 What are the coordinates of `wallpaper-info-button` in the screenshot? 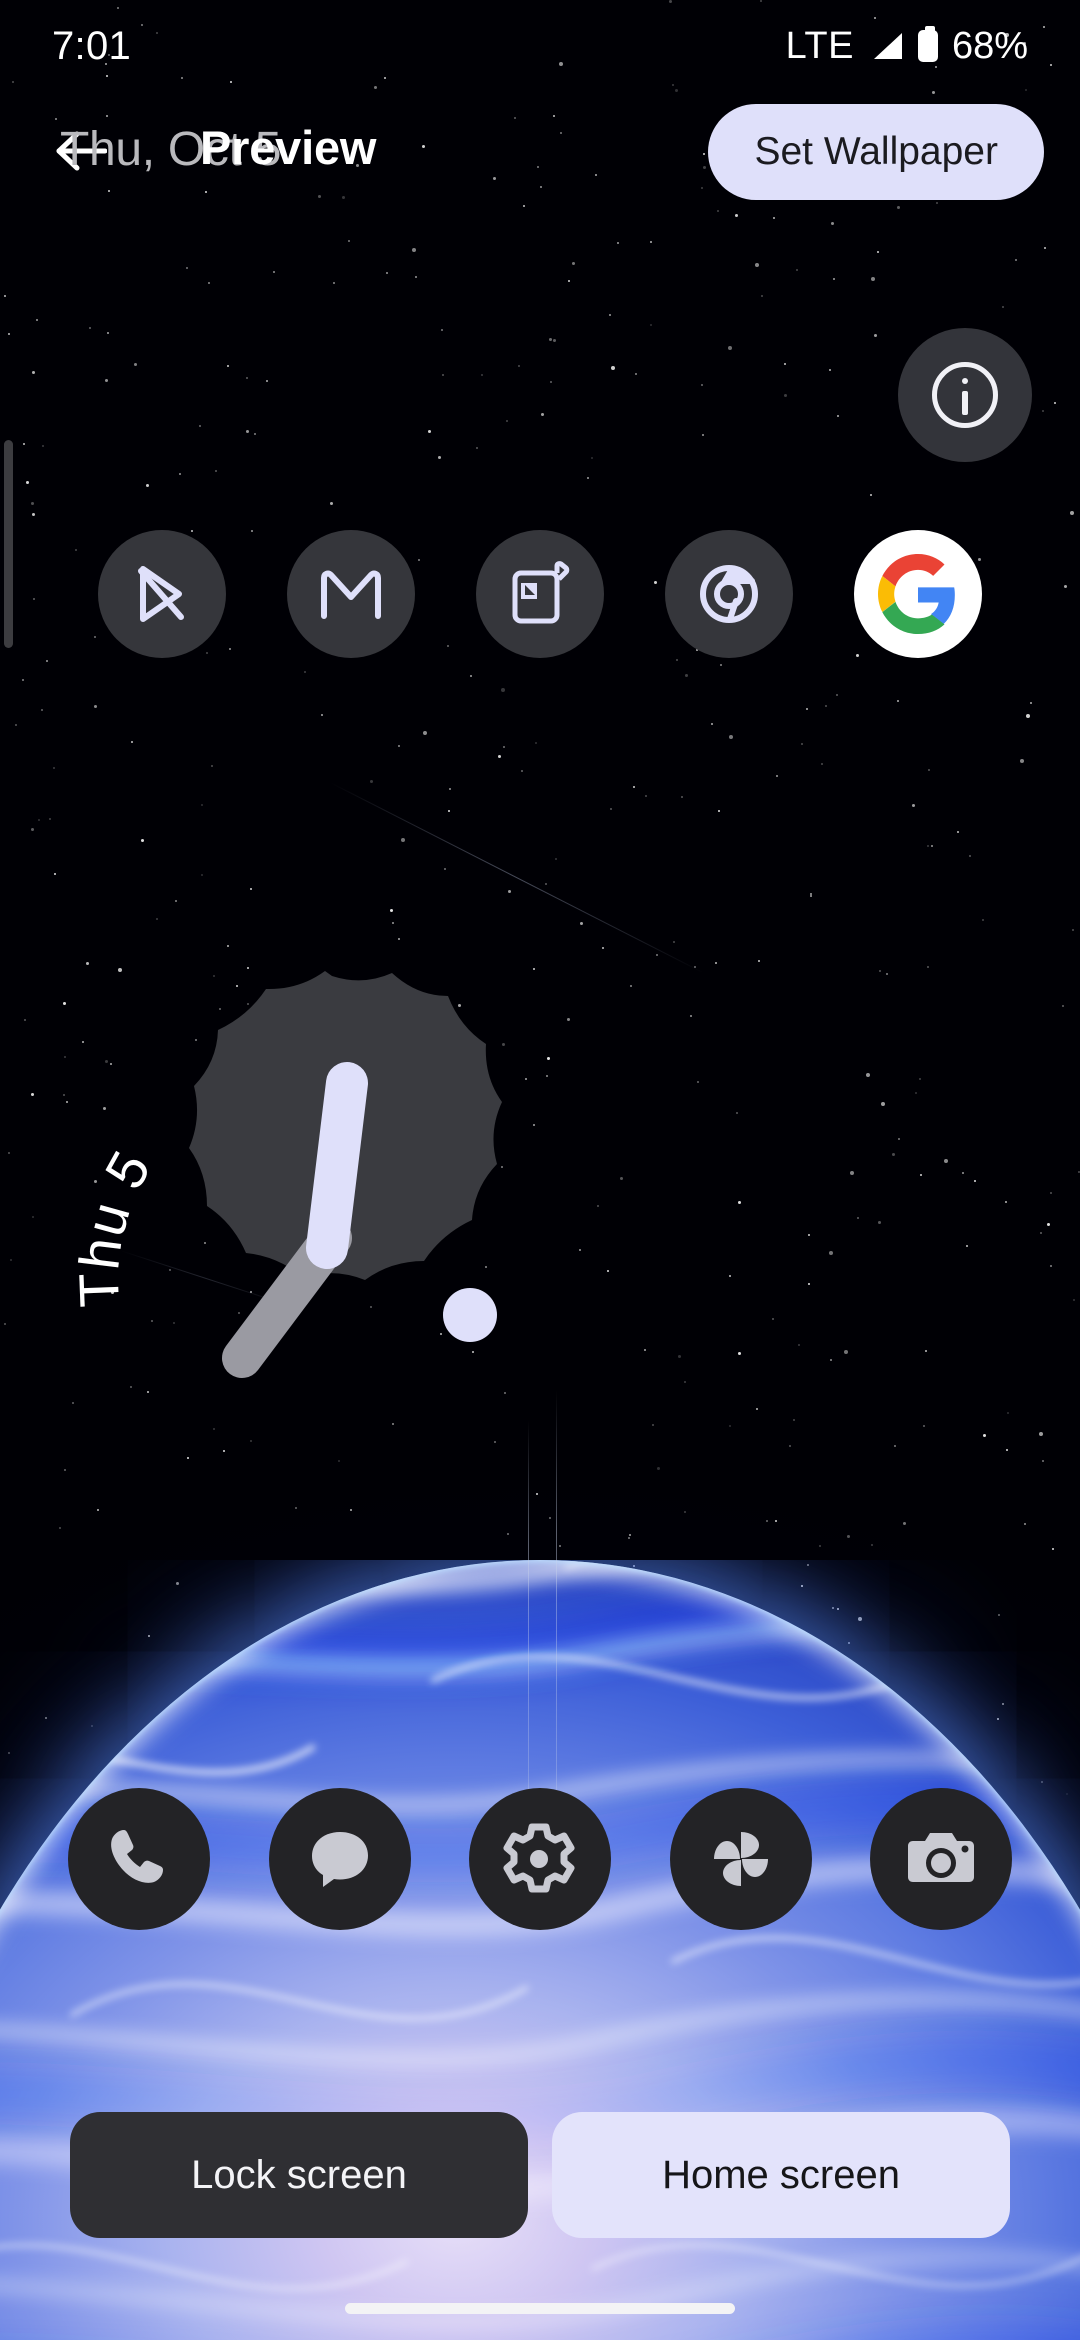 It's located at (965, 395).